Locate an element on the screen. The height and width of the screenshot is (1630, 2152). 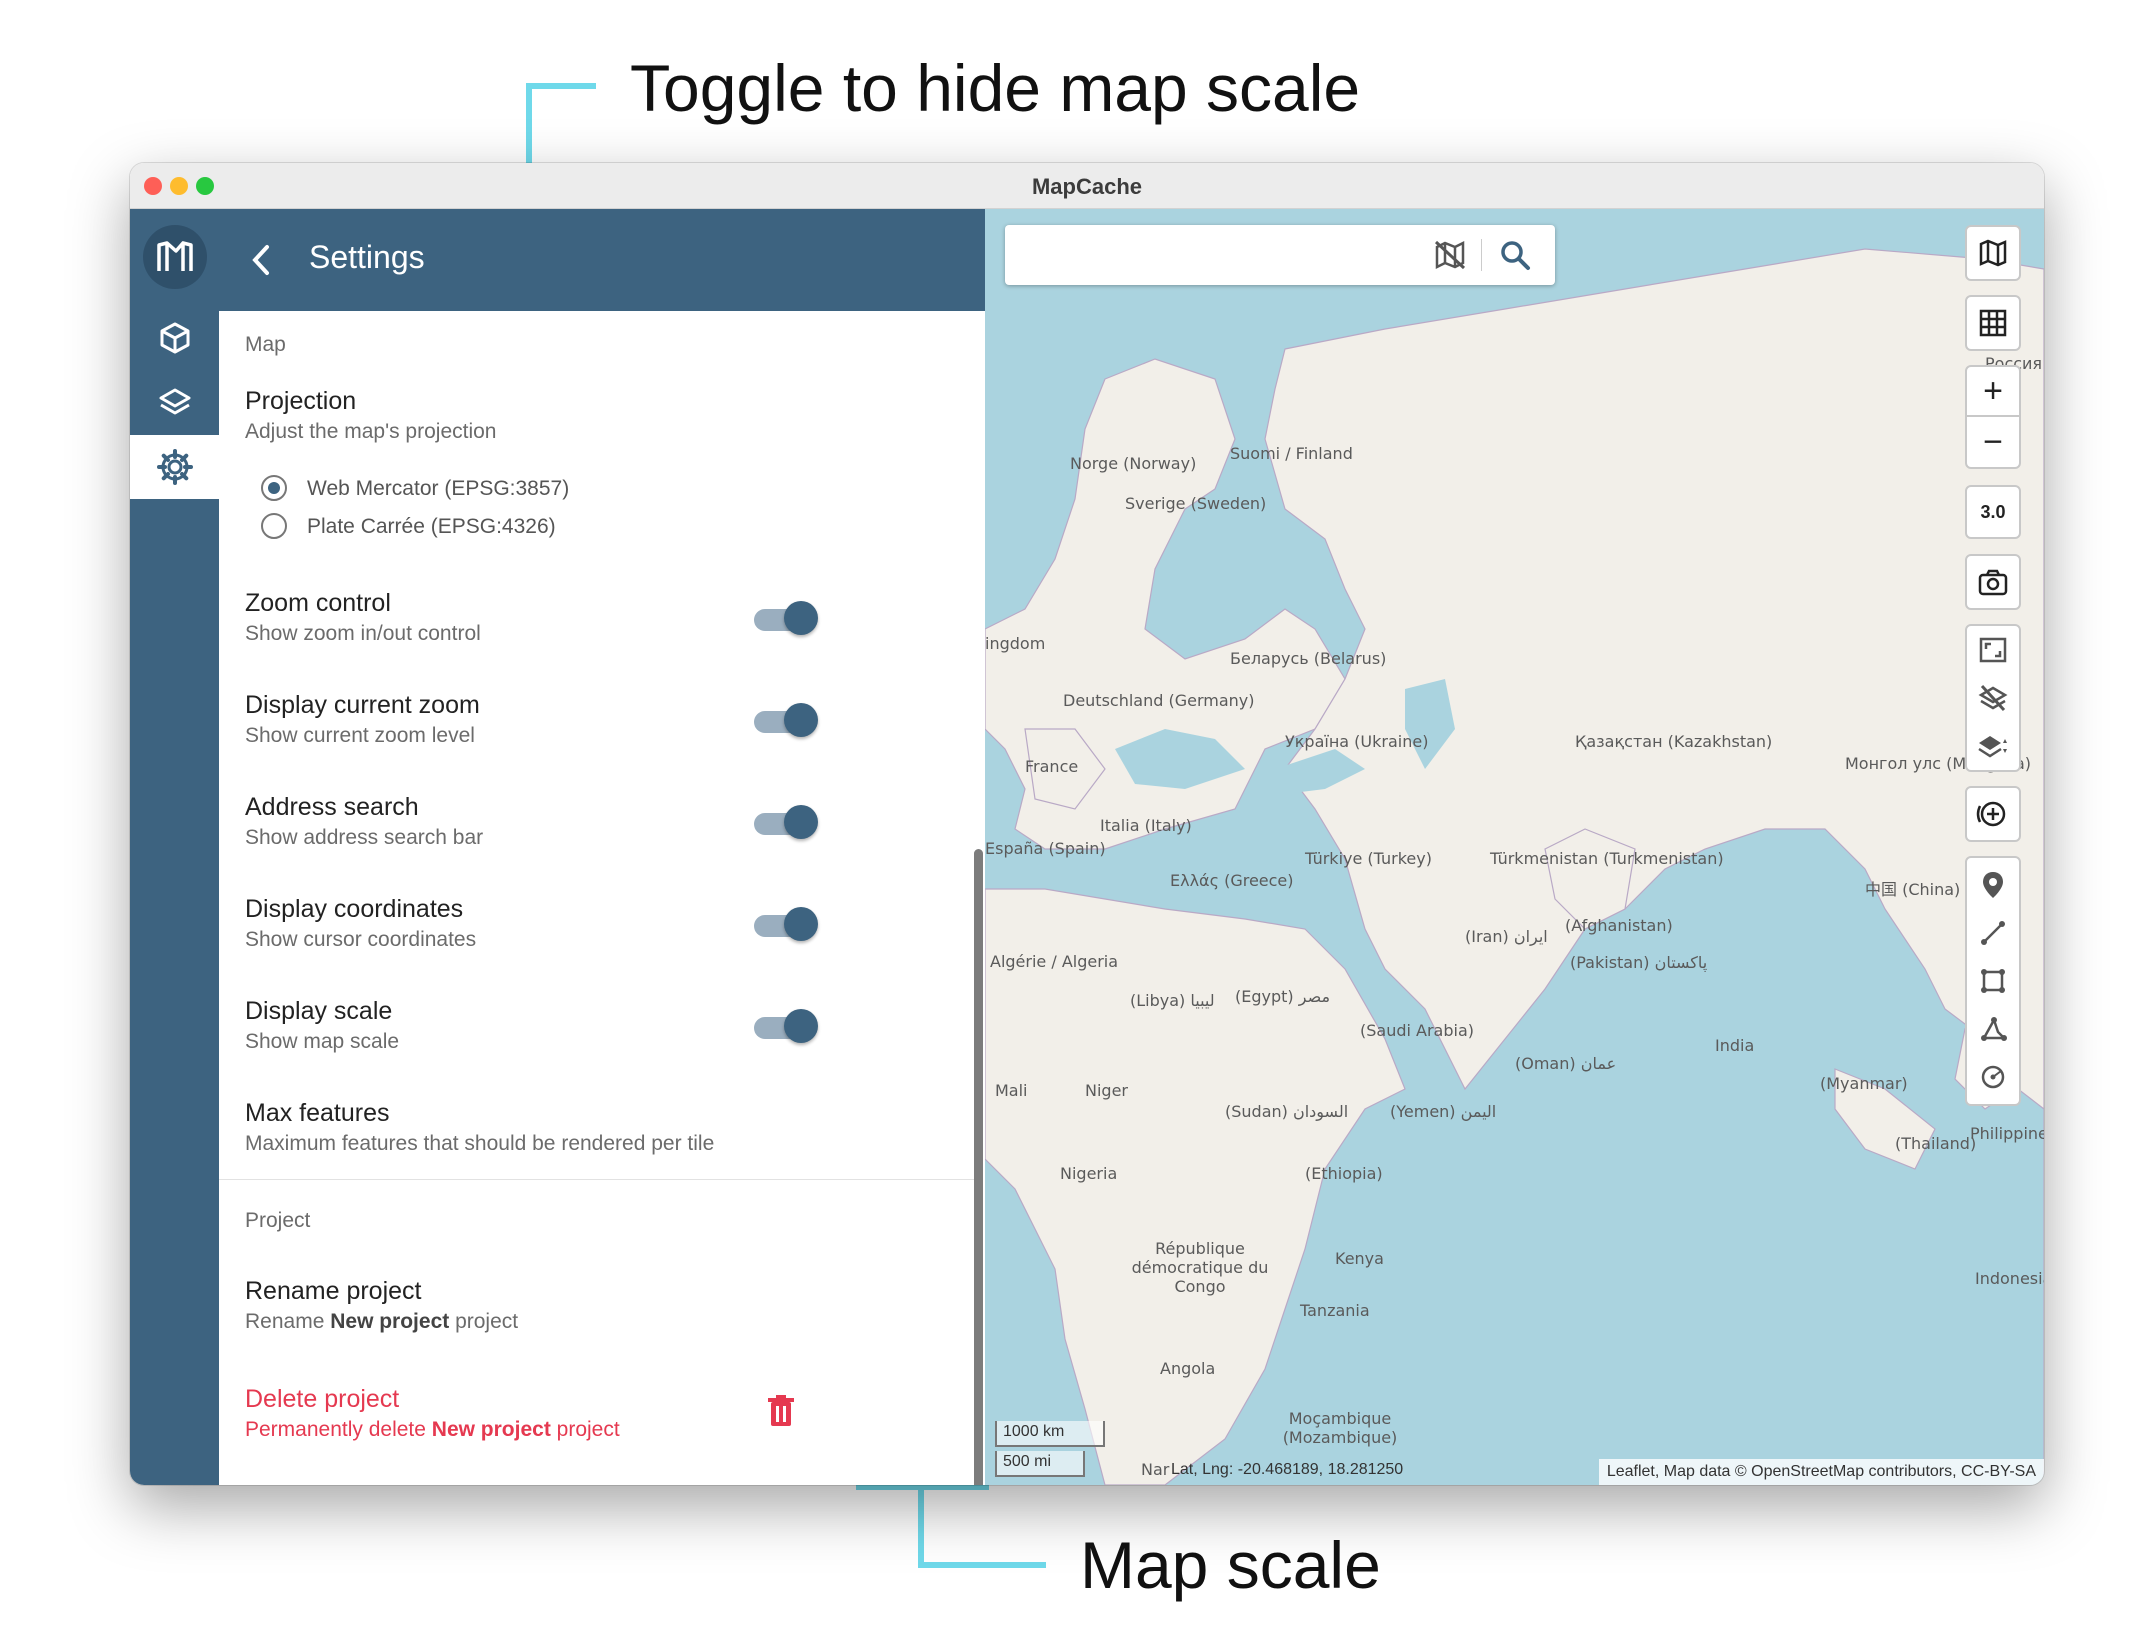
map-label: Philippines is located at coordinates (2007, 1133).